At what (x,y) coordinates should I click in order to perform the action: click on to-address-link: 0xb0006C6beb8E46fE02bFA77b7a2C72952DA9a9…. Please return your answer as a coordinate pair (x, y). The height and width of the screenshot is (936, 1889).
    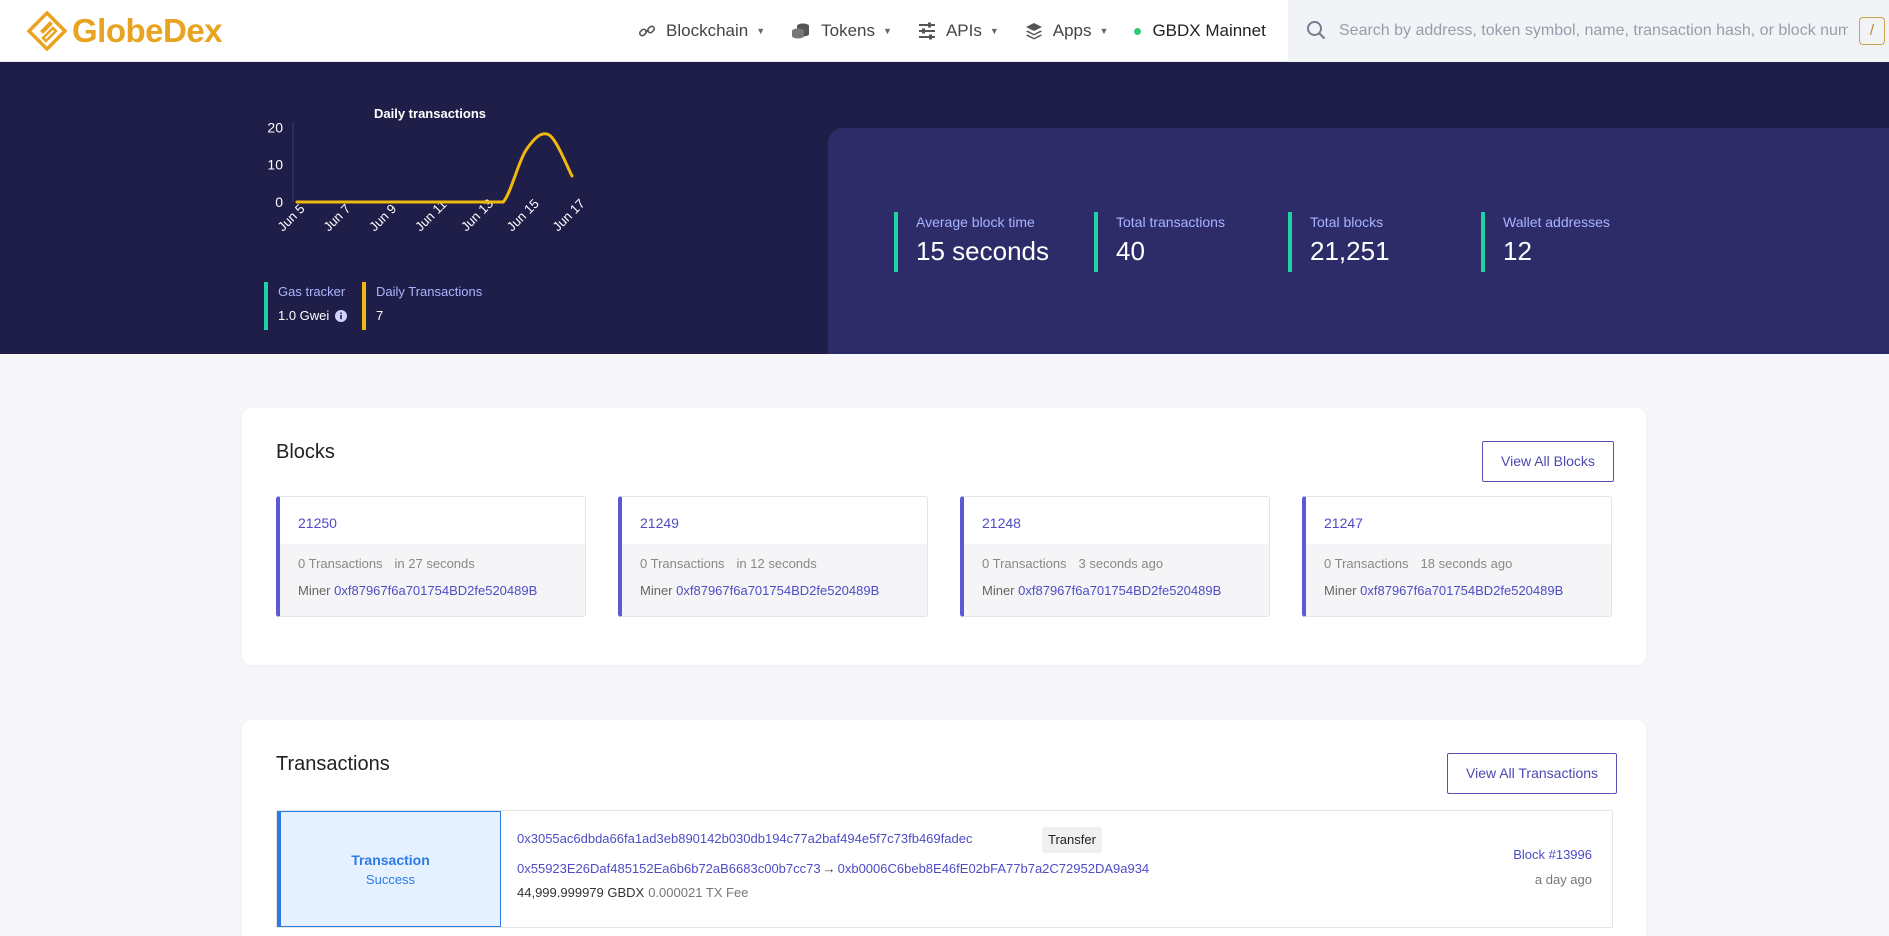
    Looking at the image, I should click on (994, 868).